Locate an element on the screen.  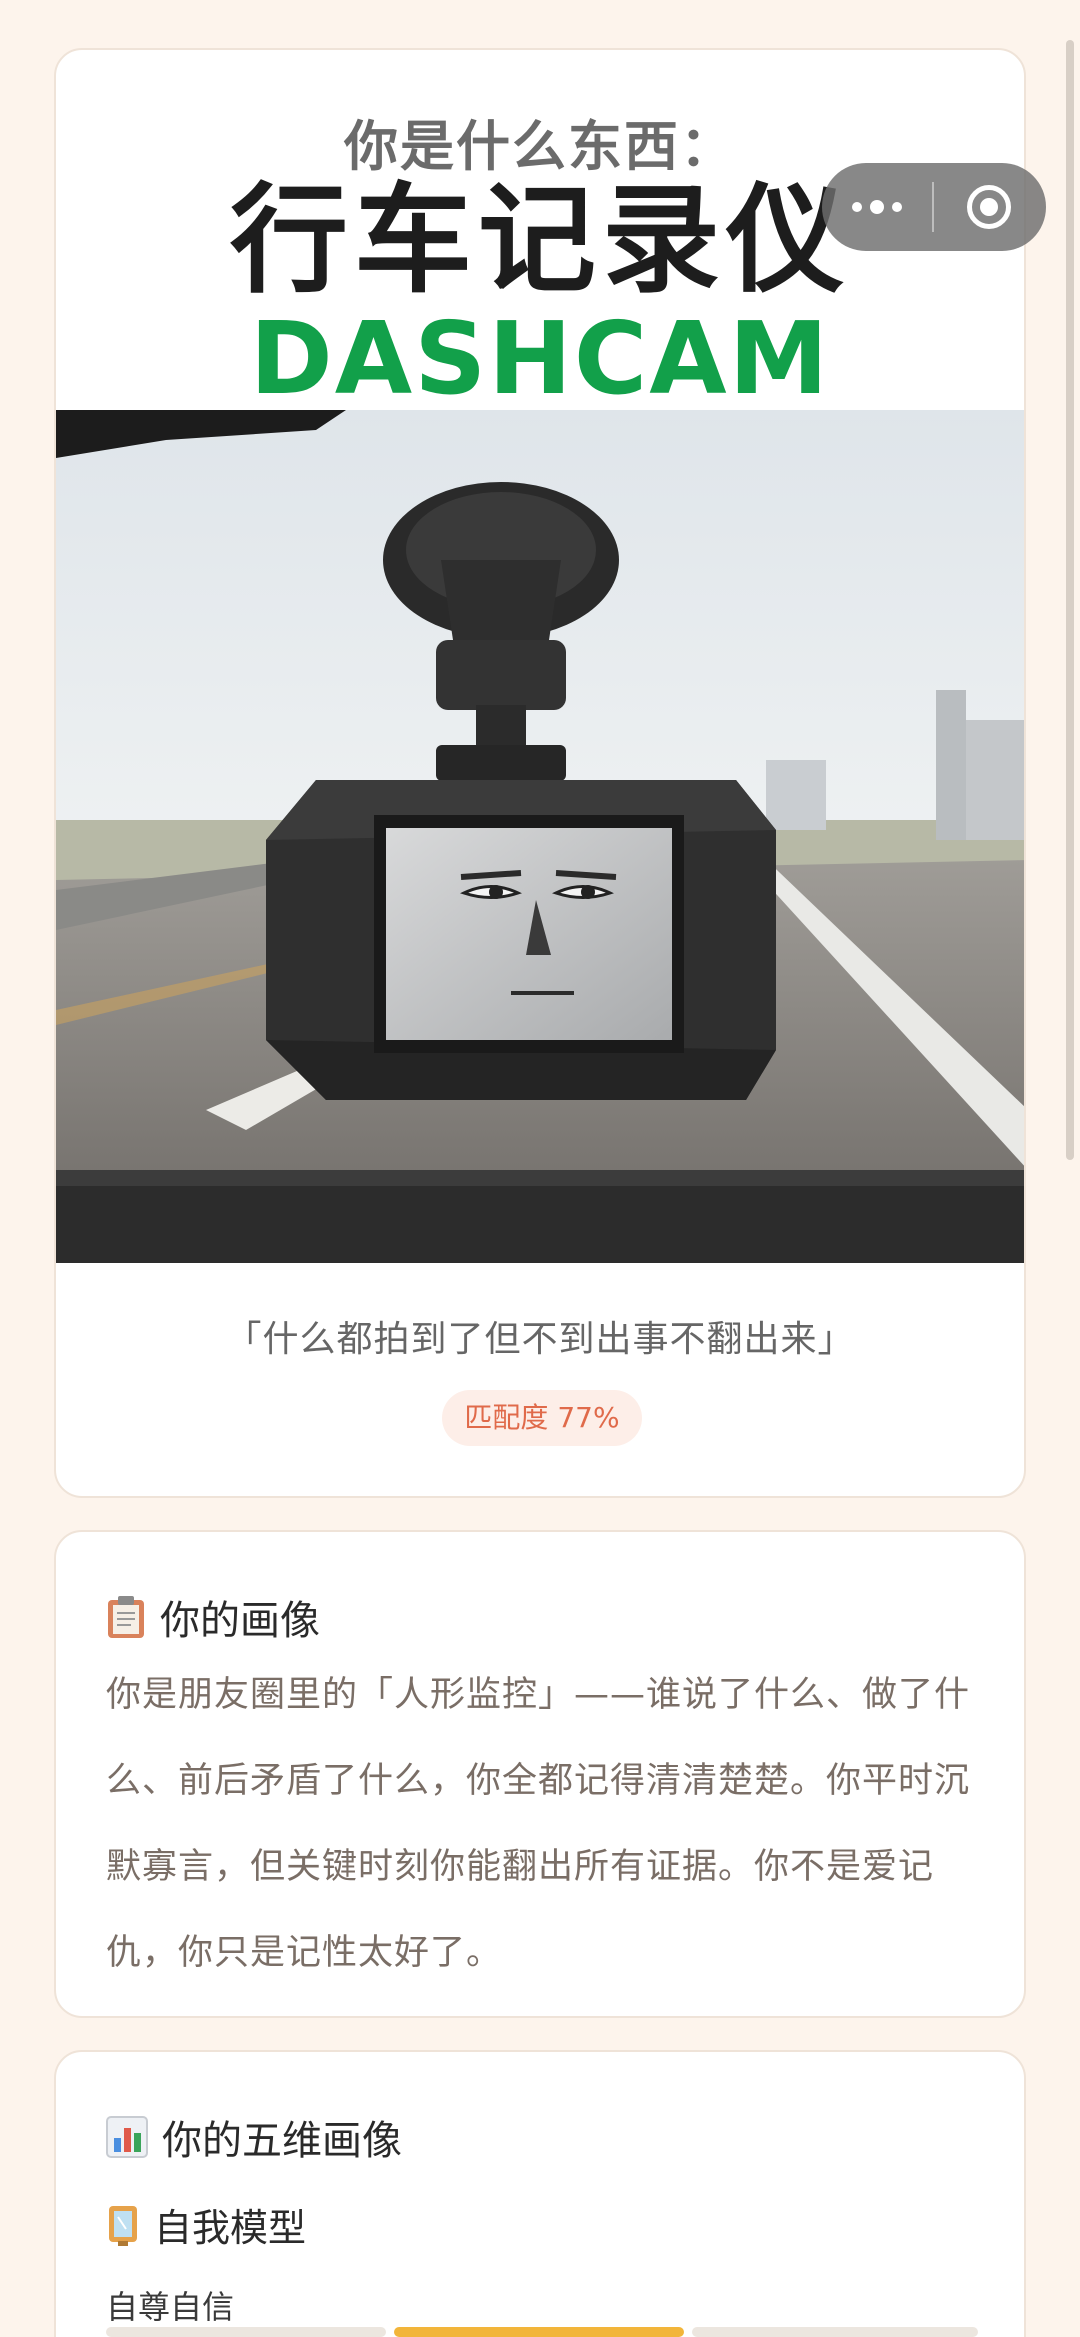
dimensions-heading: 你的五维画像 is located at coordinates (254, 2137).